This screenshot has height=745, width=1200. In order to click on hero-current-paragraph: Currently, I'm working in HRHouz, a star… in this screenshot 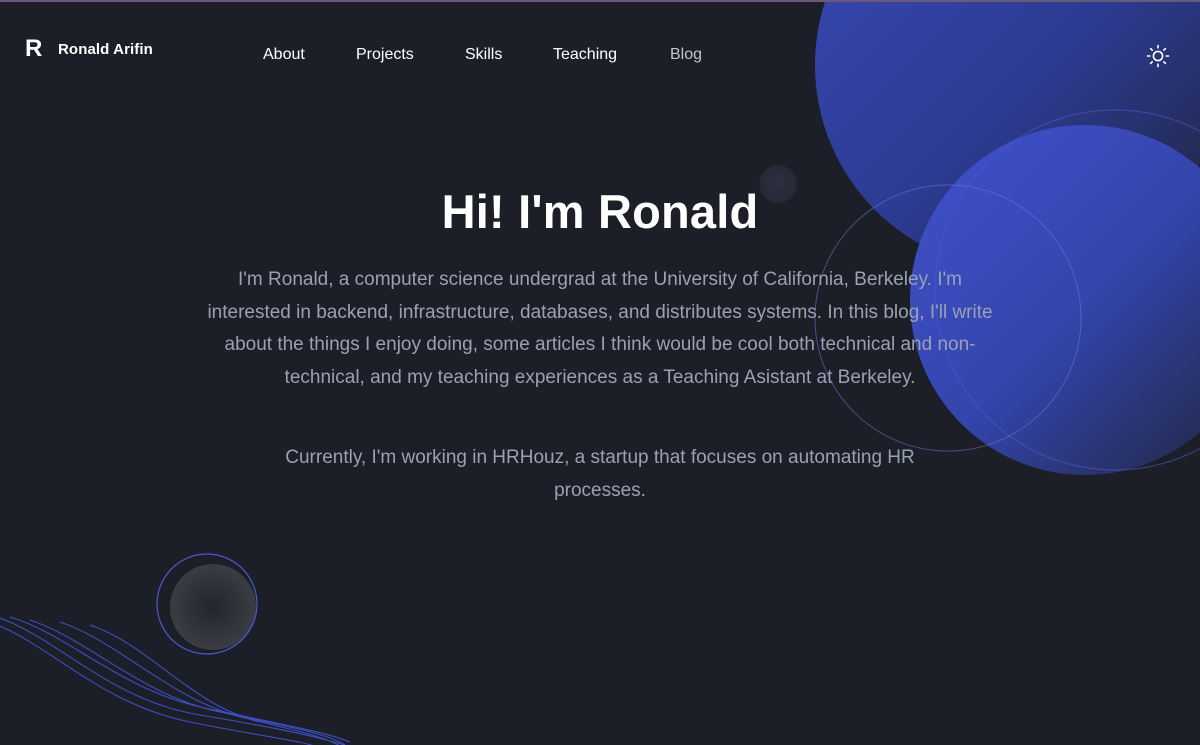, I will do `click(600, 474)`.